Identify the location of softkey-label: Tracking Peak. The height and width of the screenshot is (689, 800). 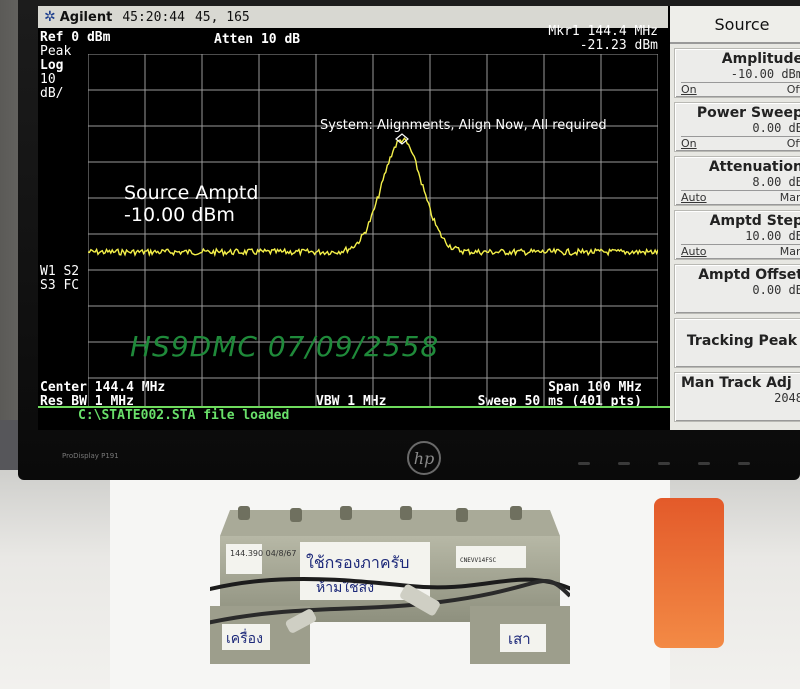
(742, 341).